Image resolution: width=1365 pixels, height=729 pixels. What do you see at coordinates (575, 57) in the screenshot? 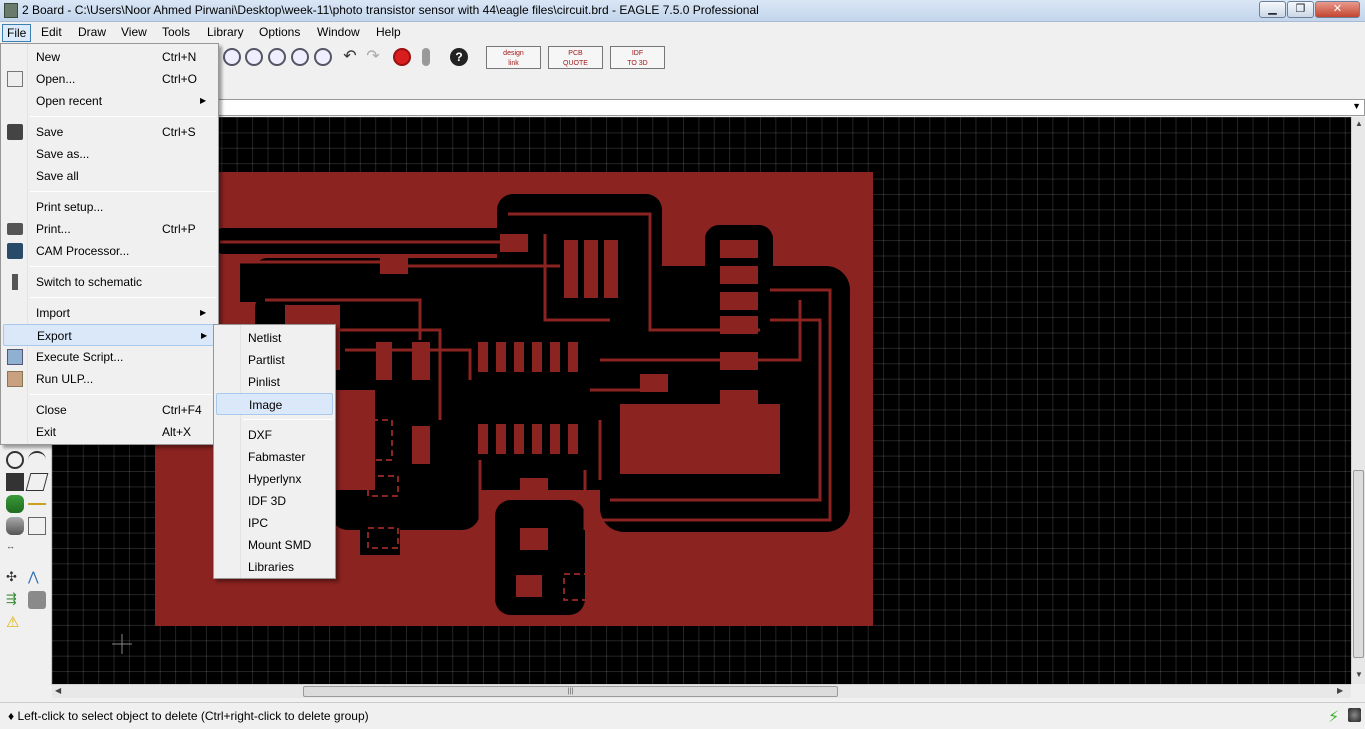
I see `pcb-quote-button: PCB QUOTE` at bounding box center [575, 57].